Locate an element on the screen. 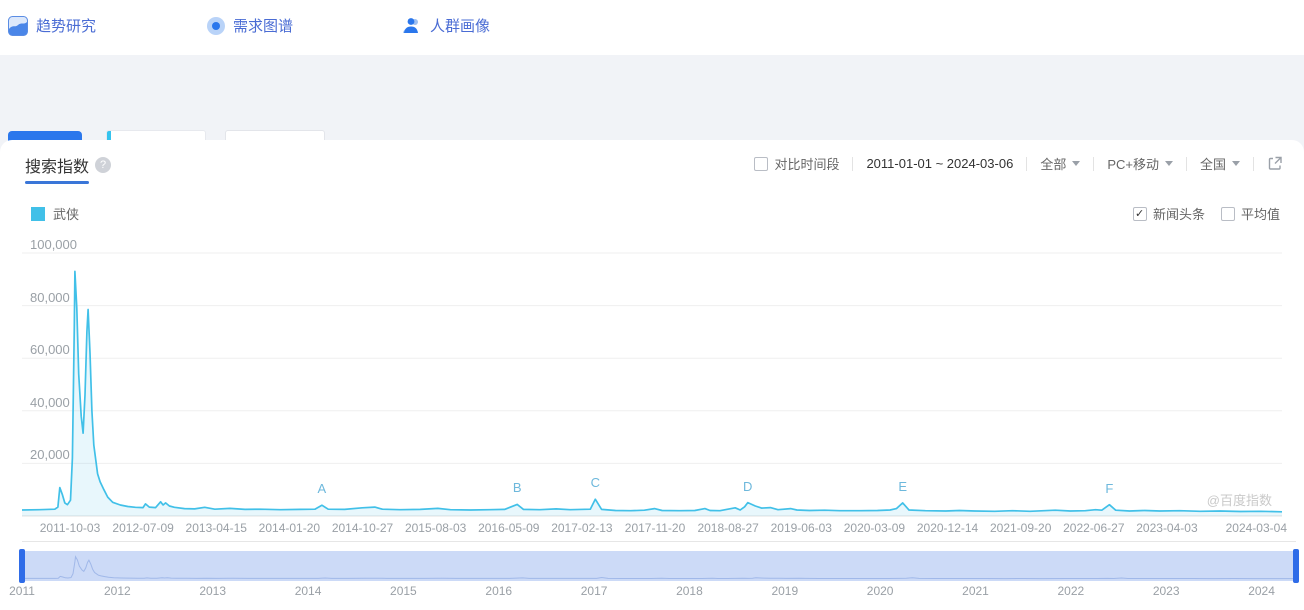 This screenshot has height=610, width=1304. news-event-marker-c: C is located at coordinates (595, 482).